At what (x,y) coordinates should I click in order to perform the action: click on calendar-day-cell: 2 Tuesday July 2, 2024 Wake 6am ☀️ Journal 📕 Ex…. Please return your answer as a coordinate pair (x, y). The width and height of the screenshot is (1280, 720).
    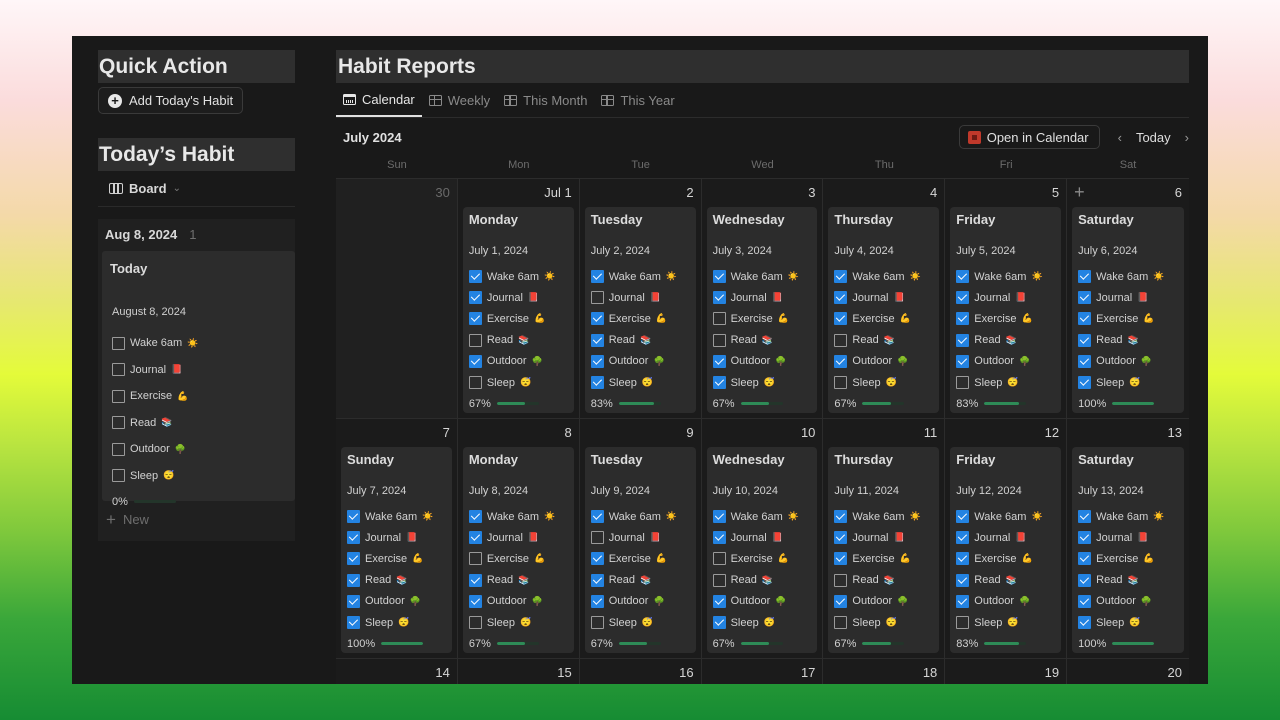
    Looking at the image, I should click on (640, 299).